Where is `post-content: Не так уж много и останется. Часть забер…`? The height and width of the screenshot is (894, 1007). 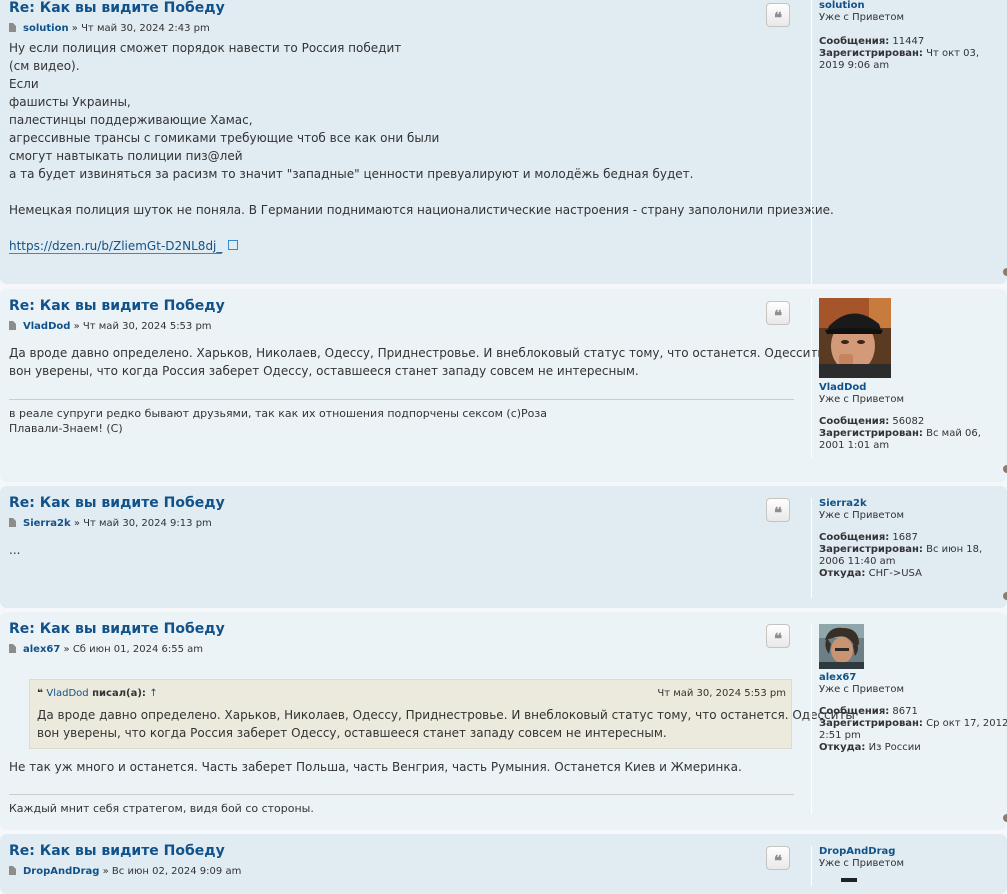
post-content: Не так уж много и останется. Часть забер… is located at coordinates (375, 767).